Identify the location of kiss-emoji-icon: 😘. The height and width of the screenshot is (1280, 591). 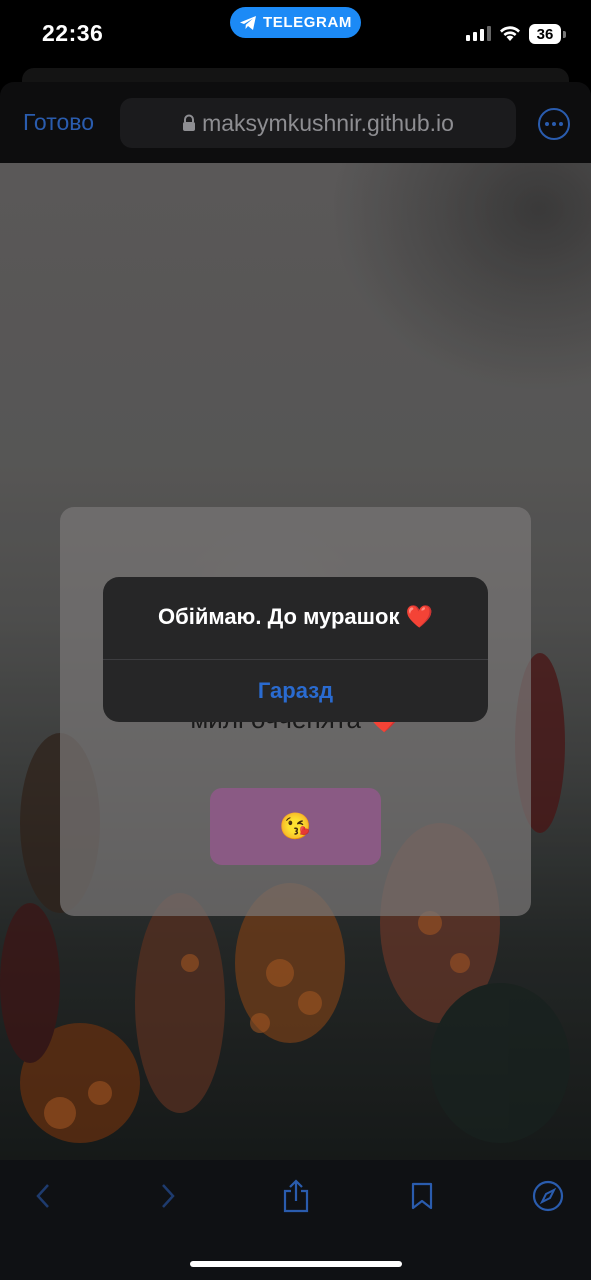
(295, 826).